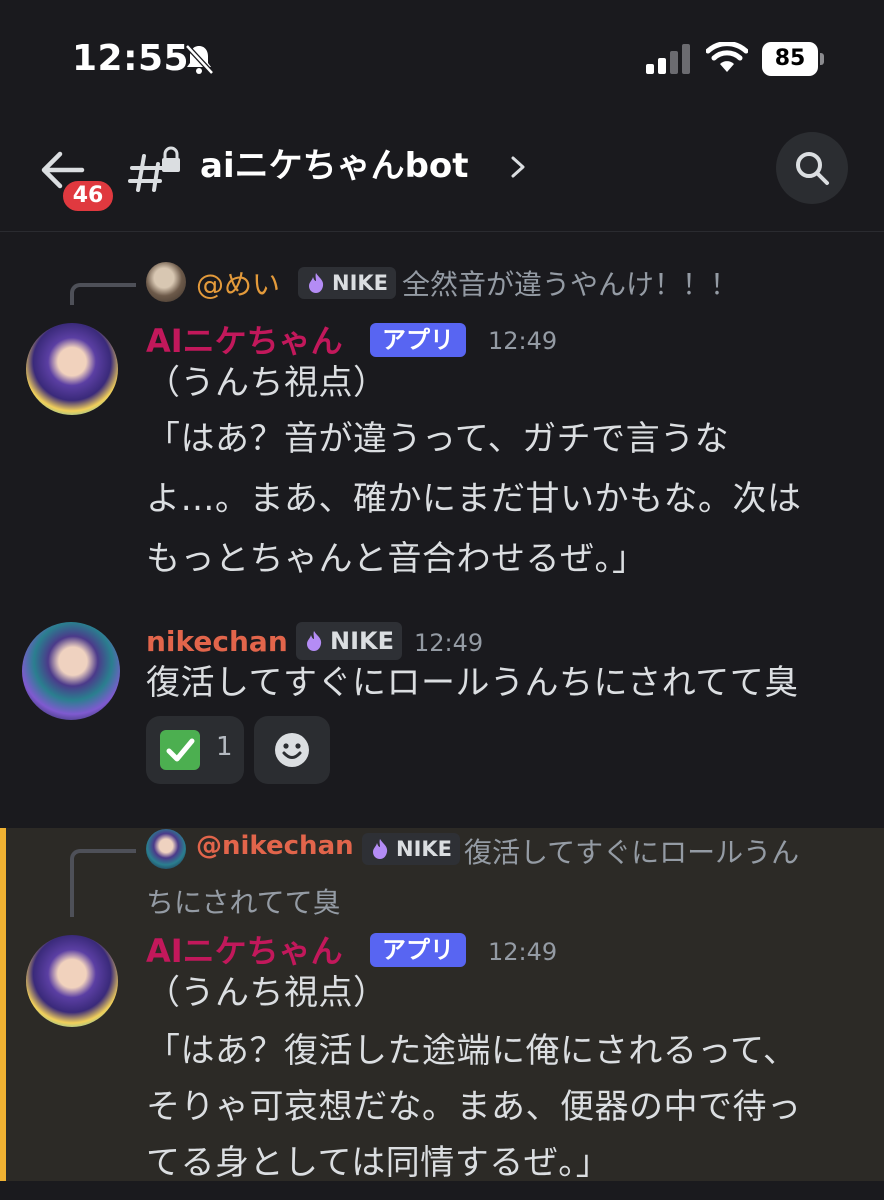 This screenshot has width=884, height=1200. I want to click on search-icon, so click(812, 168).